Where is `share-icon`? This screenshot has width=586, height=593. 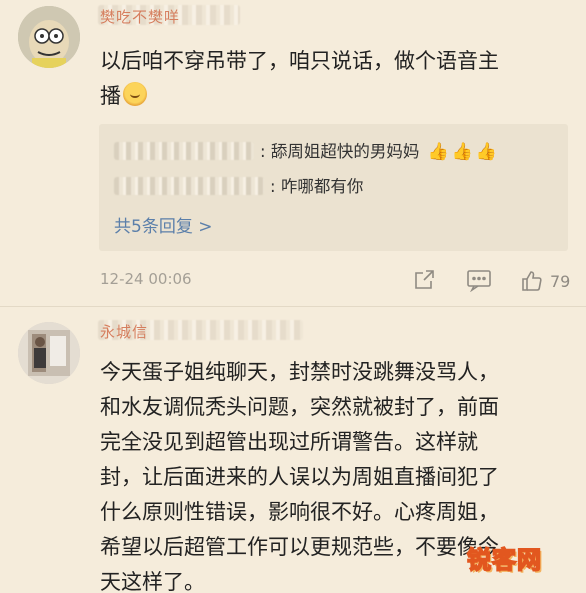
share-icon is located at coordinates (424, 281).